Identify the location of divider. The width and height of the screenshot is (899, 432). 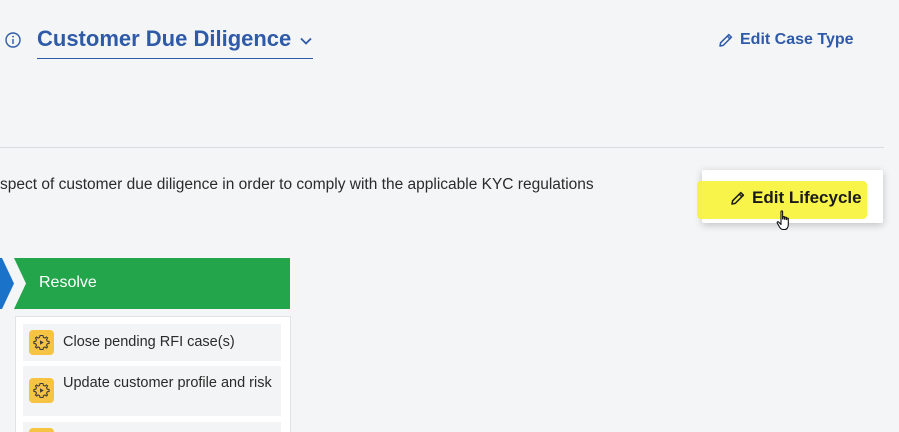
(442, 147).